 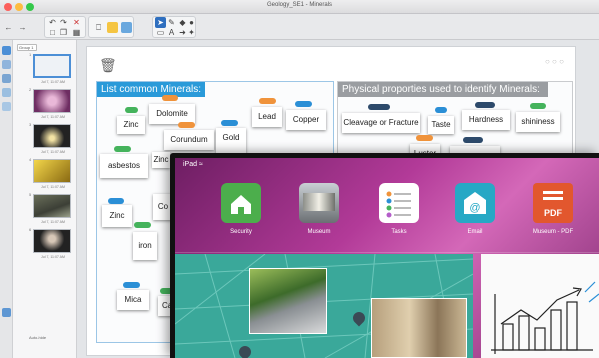 I want to click on wifi-icon: ≈, so click(x=200, y=164).